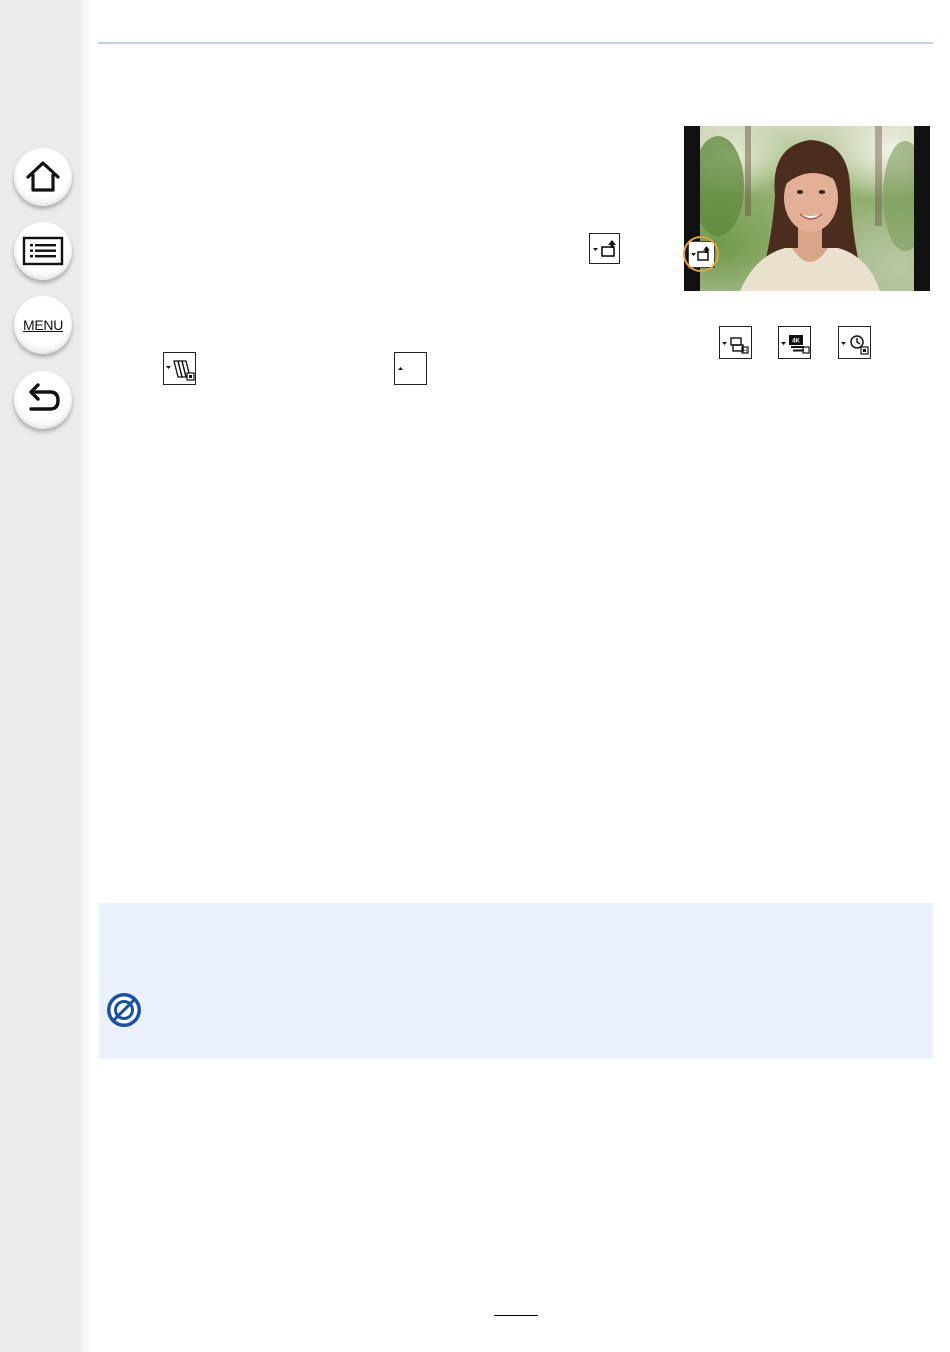 The height and width of the screenshot is (1352, 950). I want to click on list-icon, so click(43, 251).